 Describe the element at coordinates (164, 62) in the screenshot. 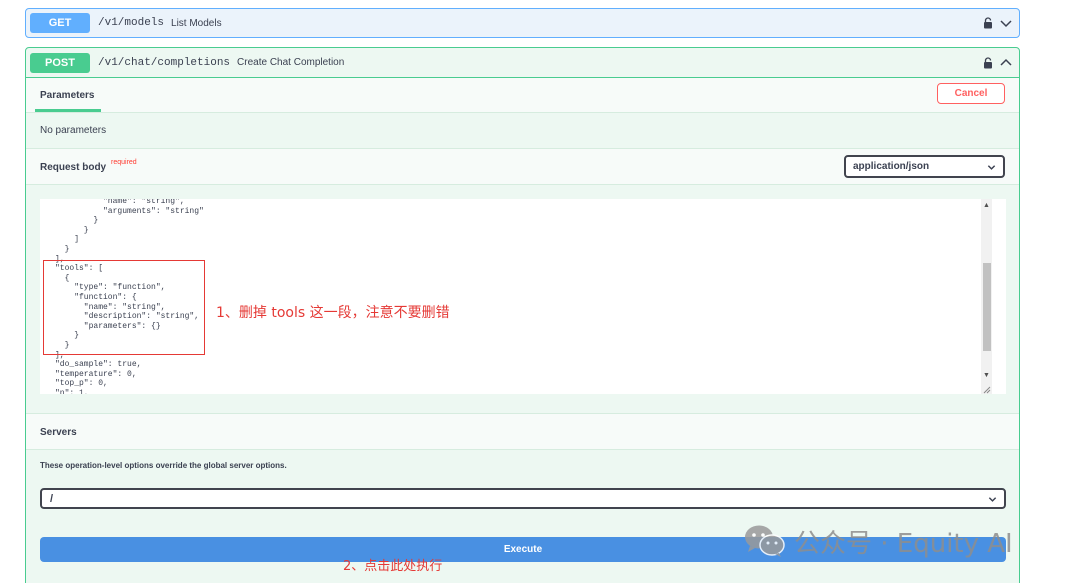

I see `post-path: /v1/chat/completions` at that location.